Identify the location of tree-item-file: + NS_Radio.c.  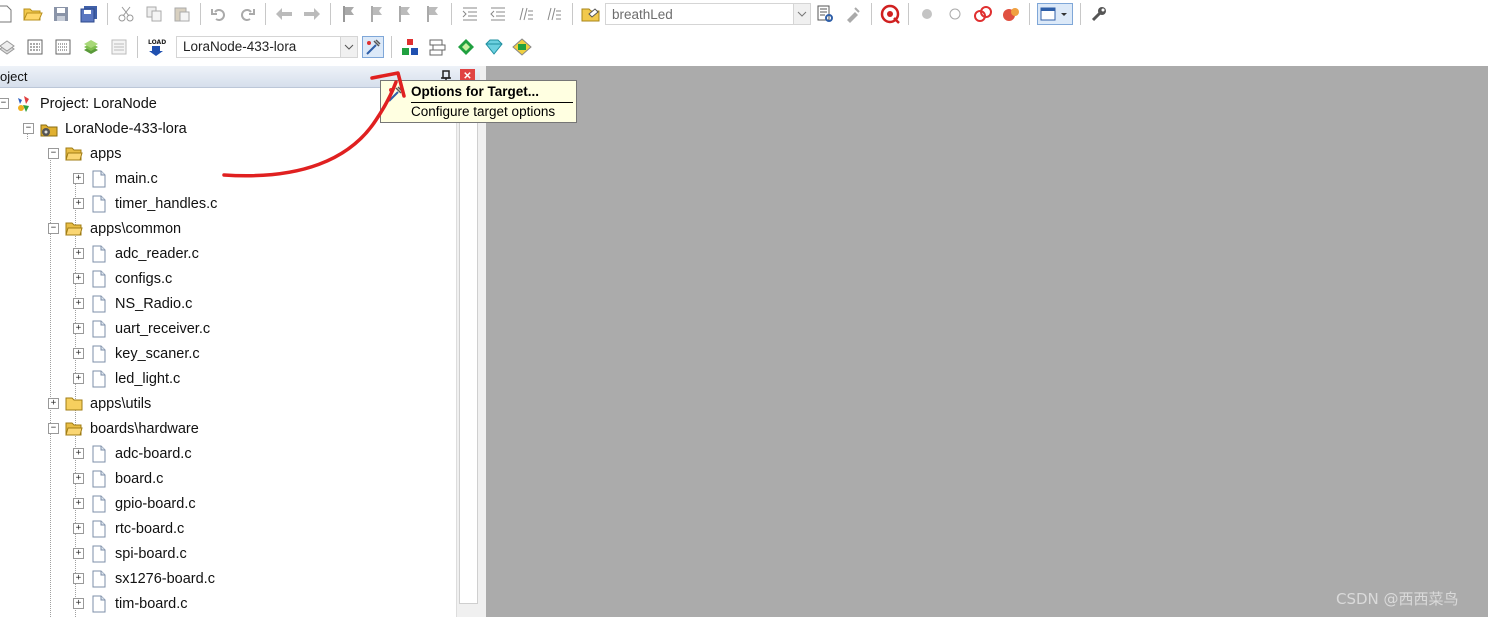
(132, 303).